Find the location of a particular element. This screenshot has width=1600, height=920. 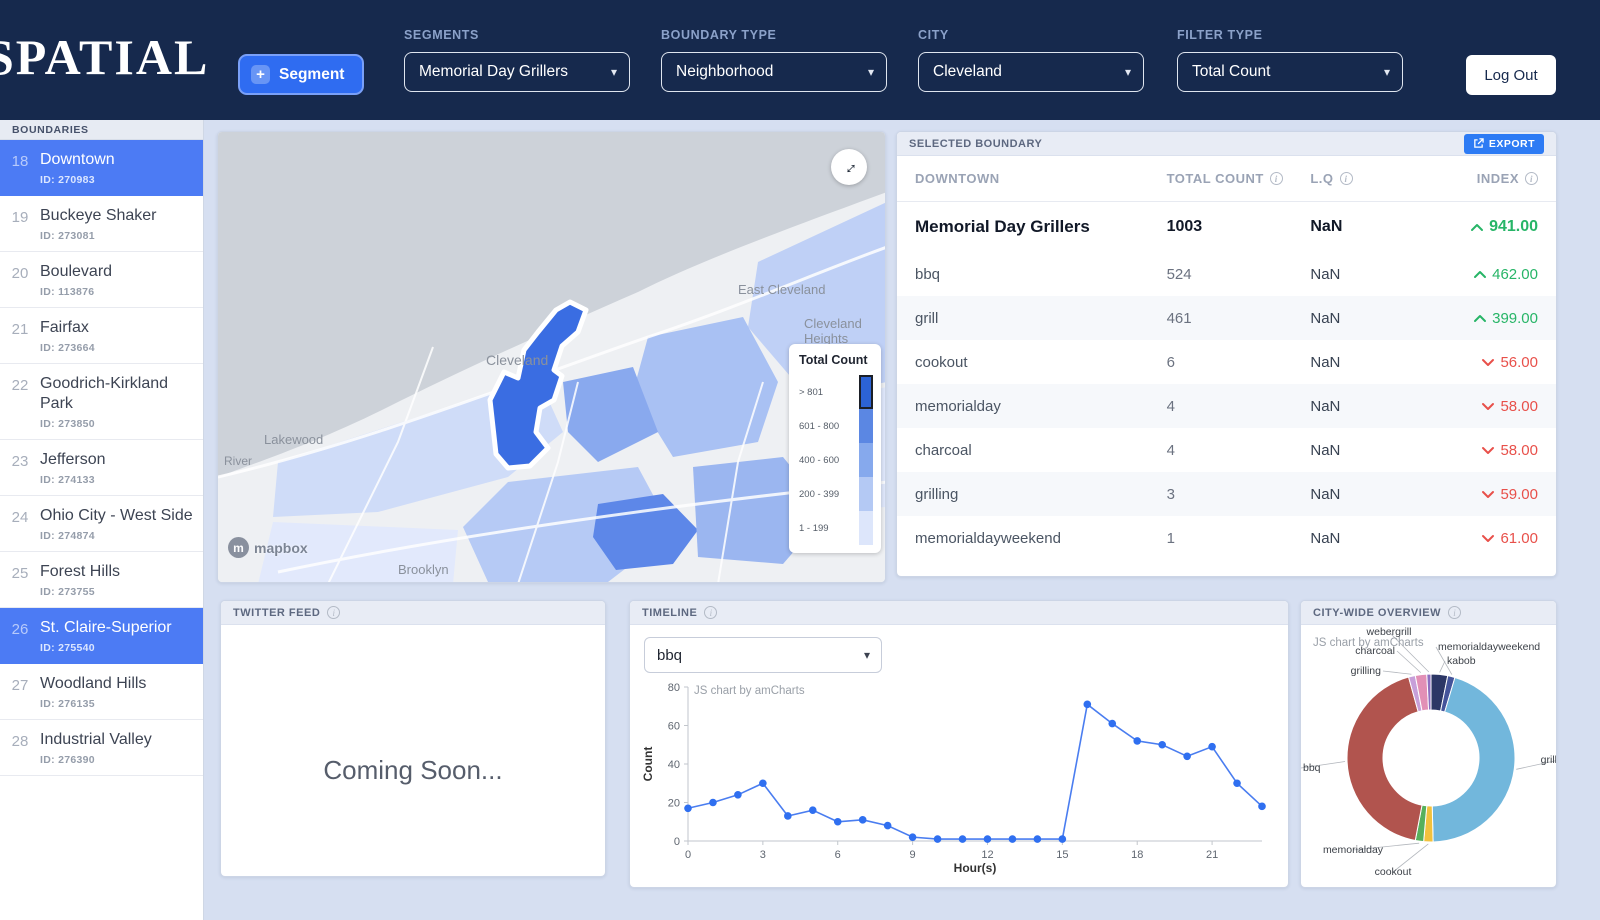

total-count-cell: 461 is located at coordinates (1179, 318).